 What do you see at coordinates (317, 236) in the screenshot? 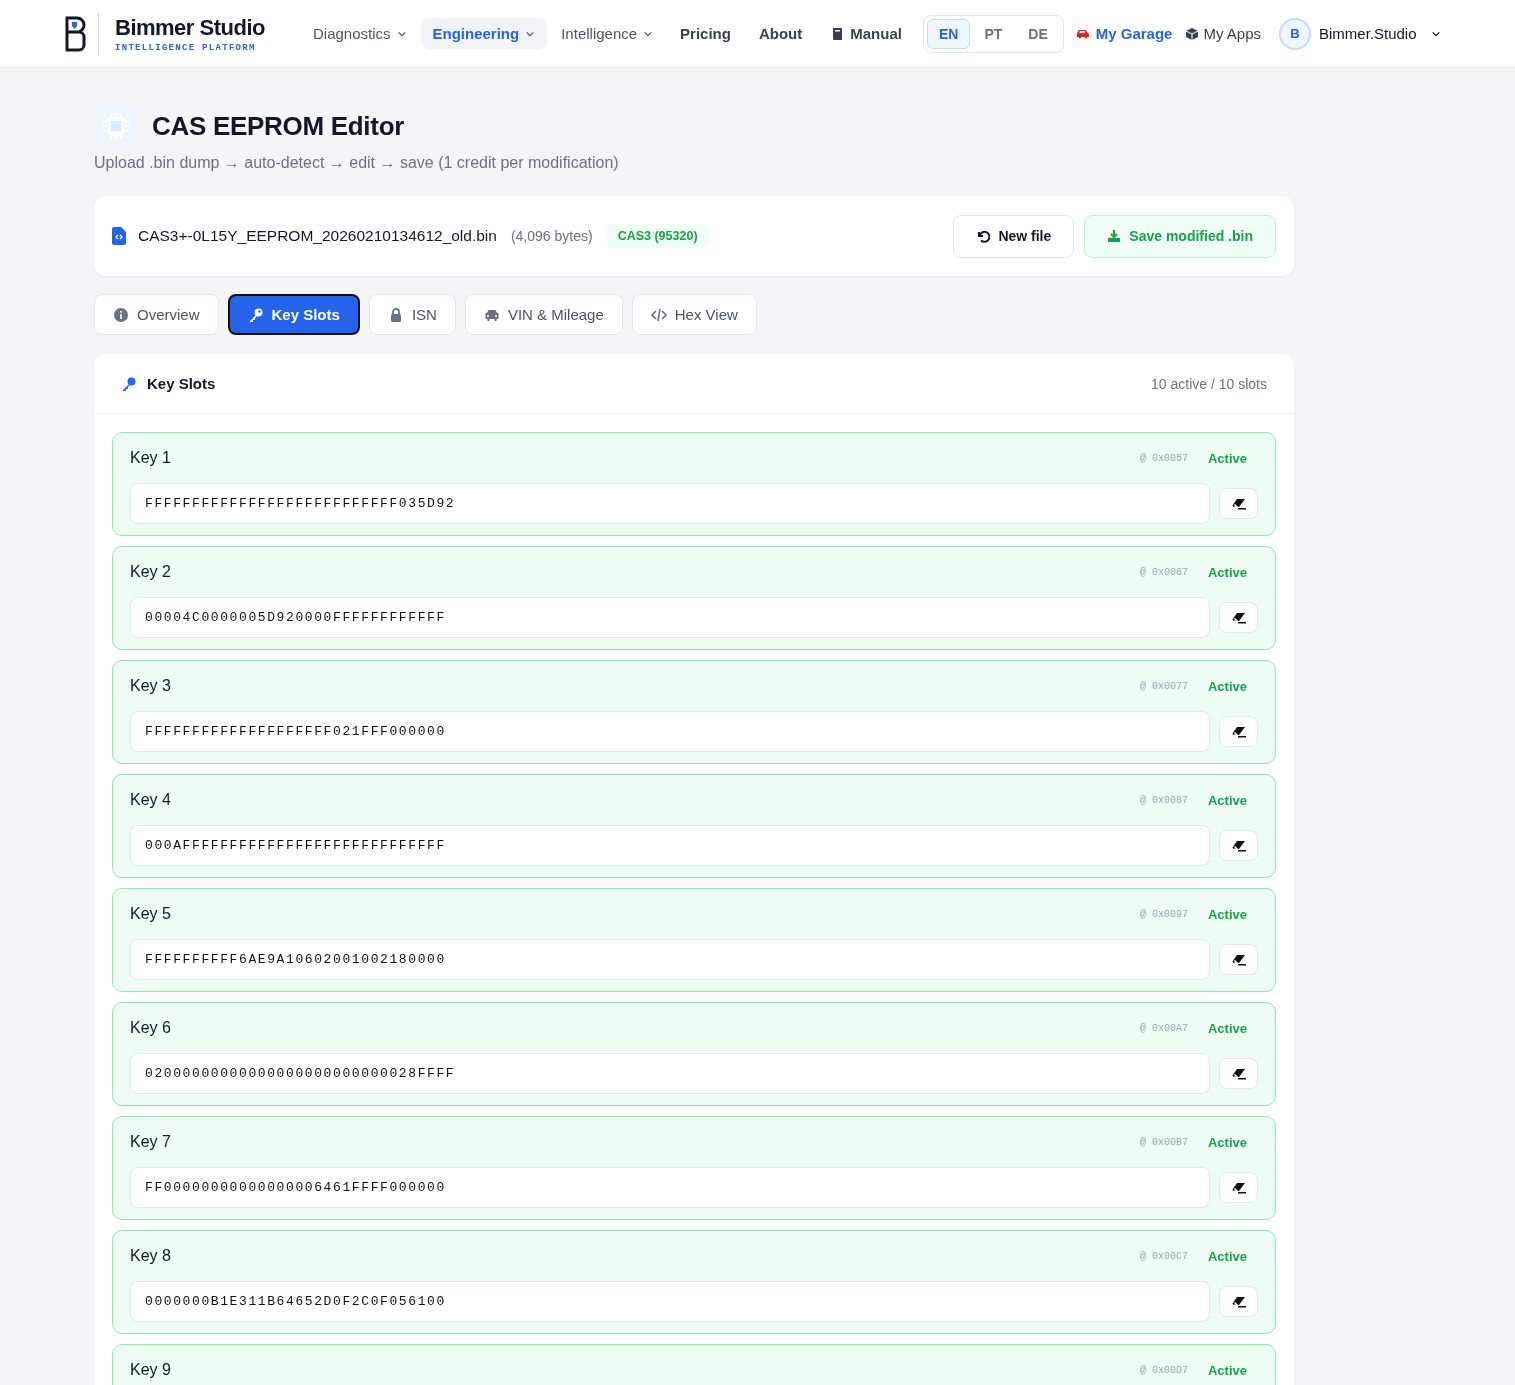
I see `file-name: CAS3+-0L15Y_EEPROM_20260210134612_old.bin` at bounding box center [317, 236].